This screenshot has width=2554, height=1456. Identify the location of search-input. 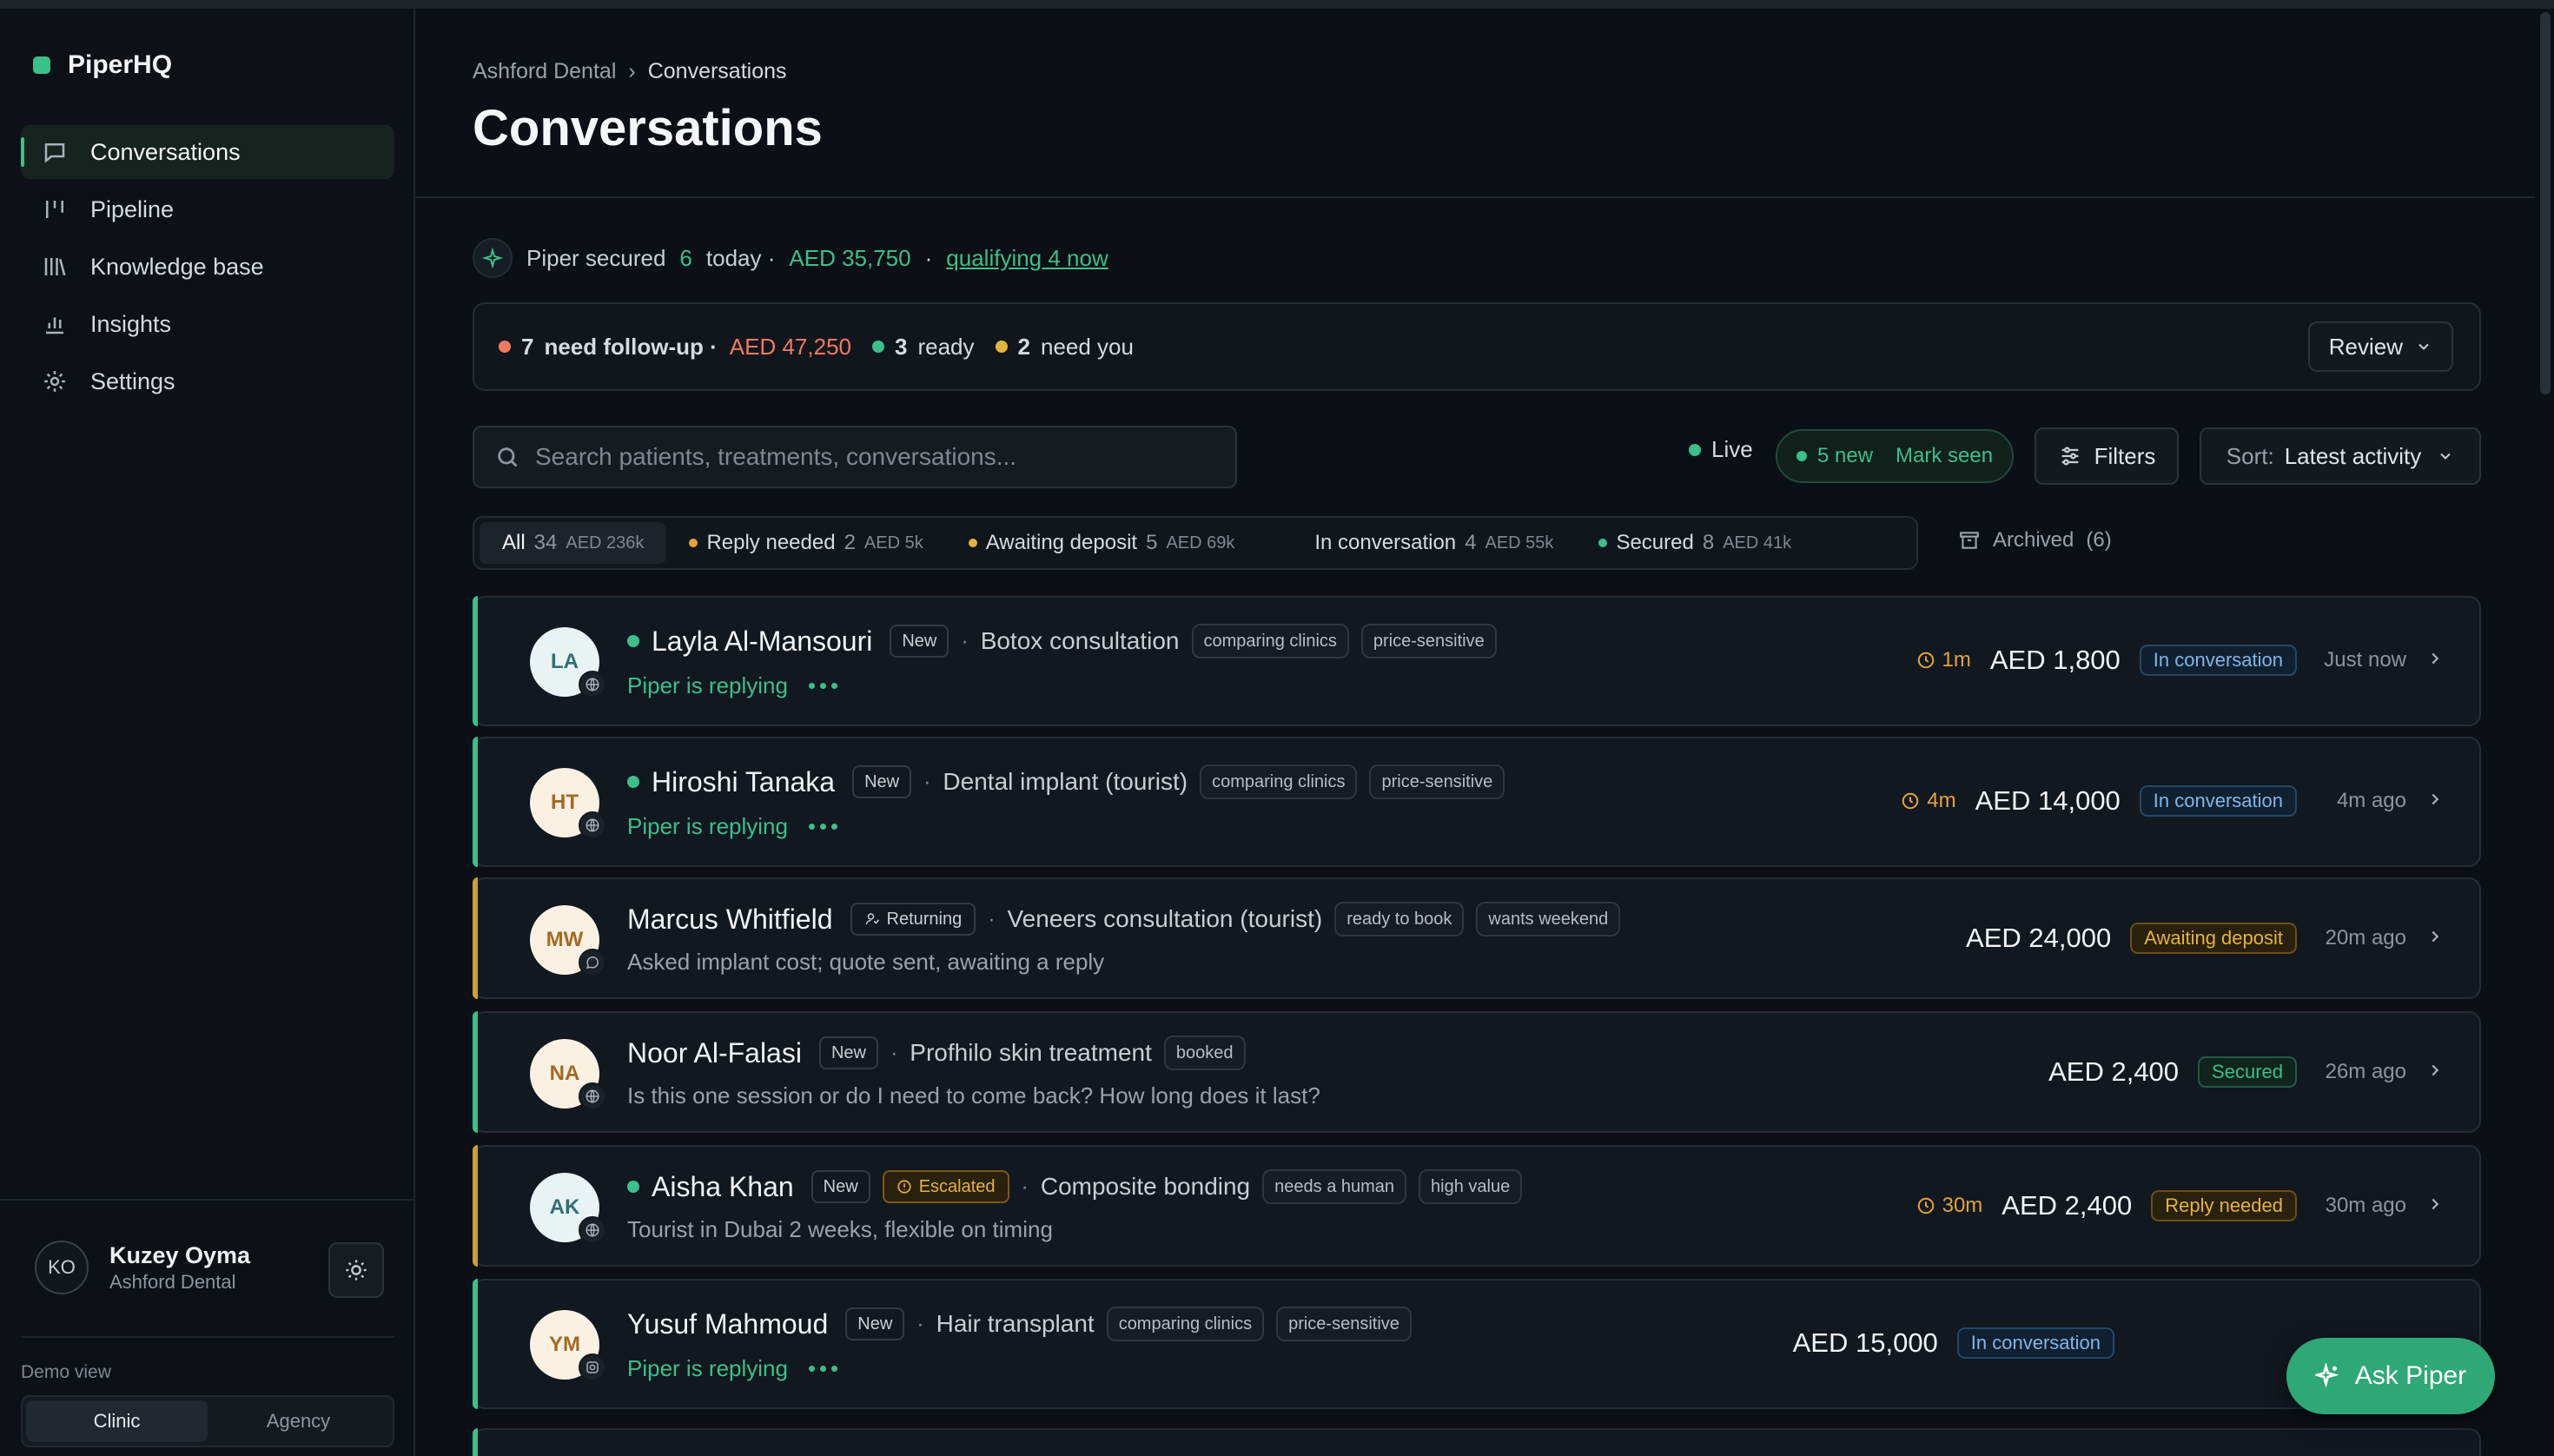
(885, 457).